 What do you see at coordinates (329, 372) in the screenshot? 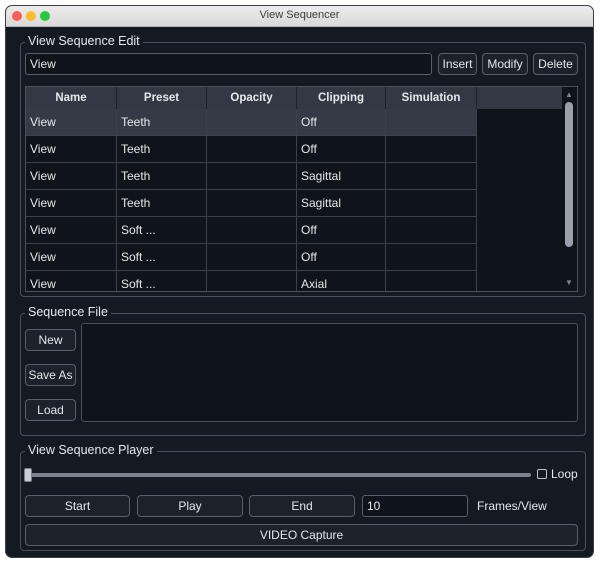
I see `sequence-file-display` at bounding box center [329, 372].